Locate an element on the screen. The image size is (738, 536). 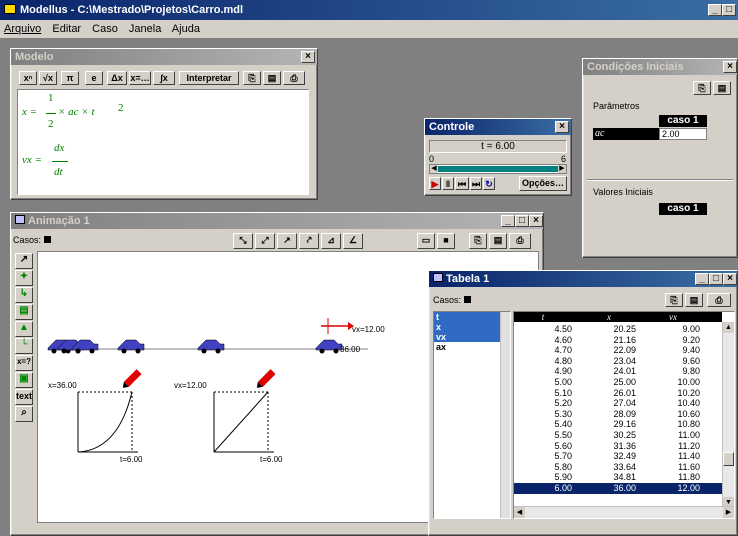
graph-tool-2: ⤢ is located at coordinates (265, 241).